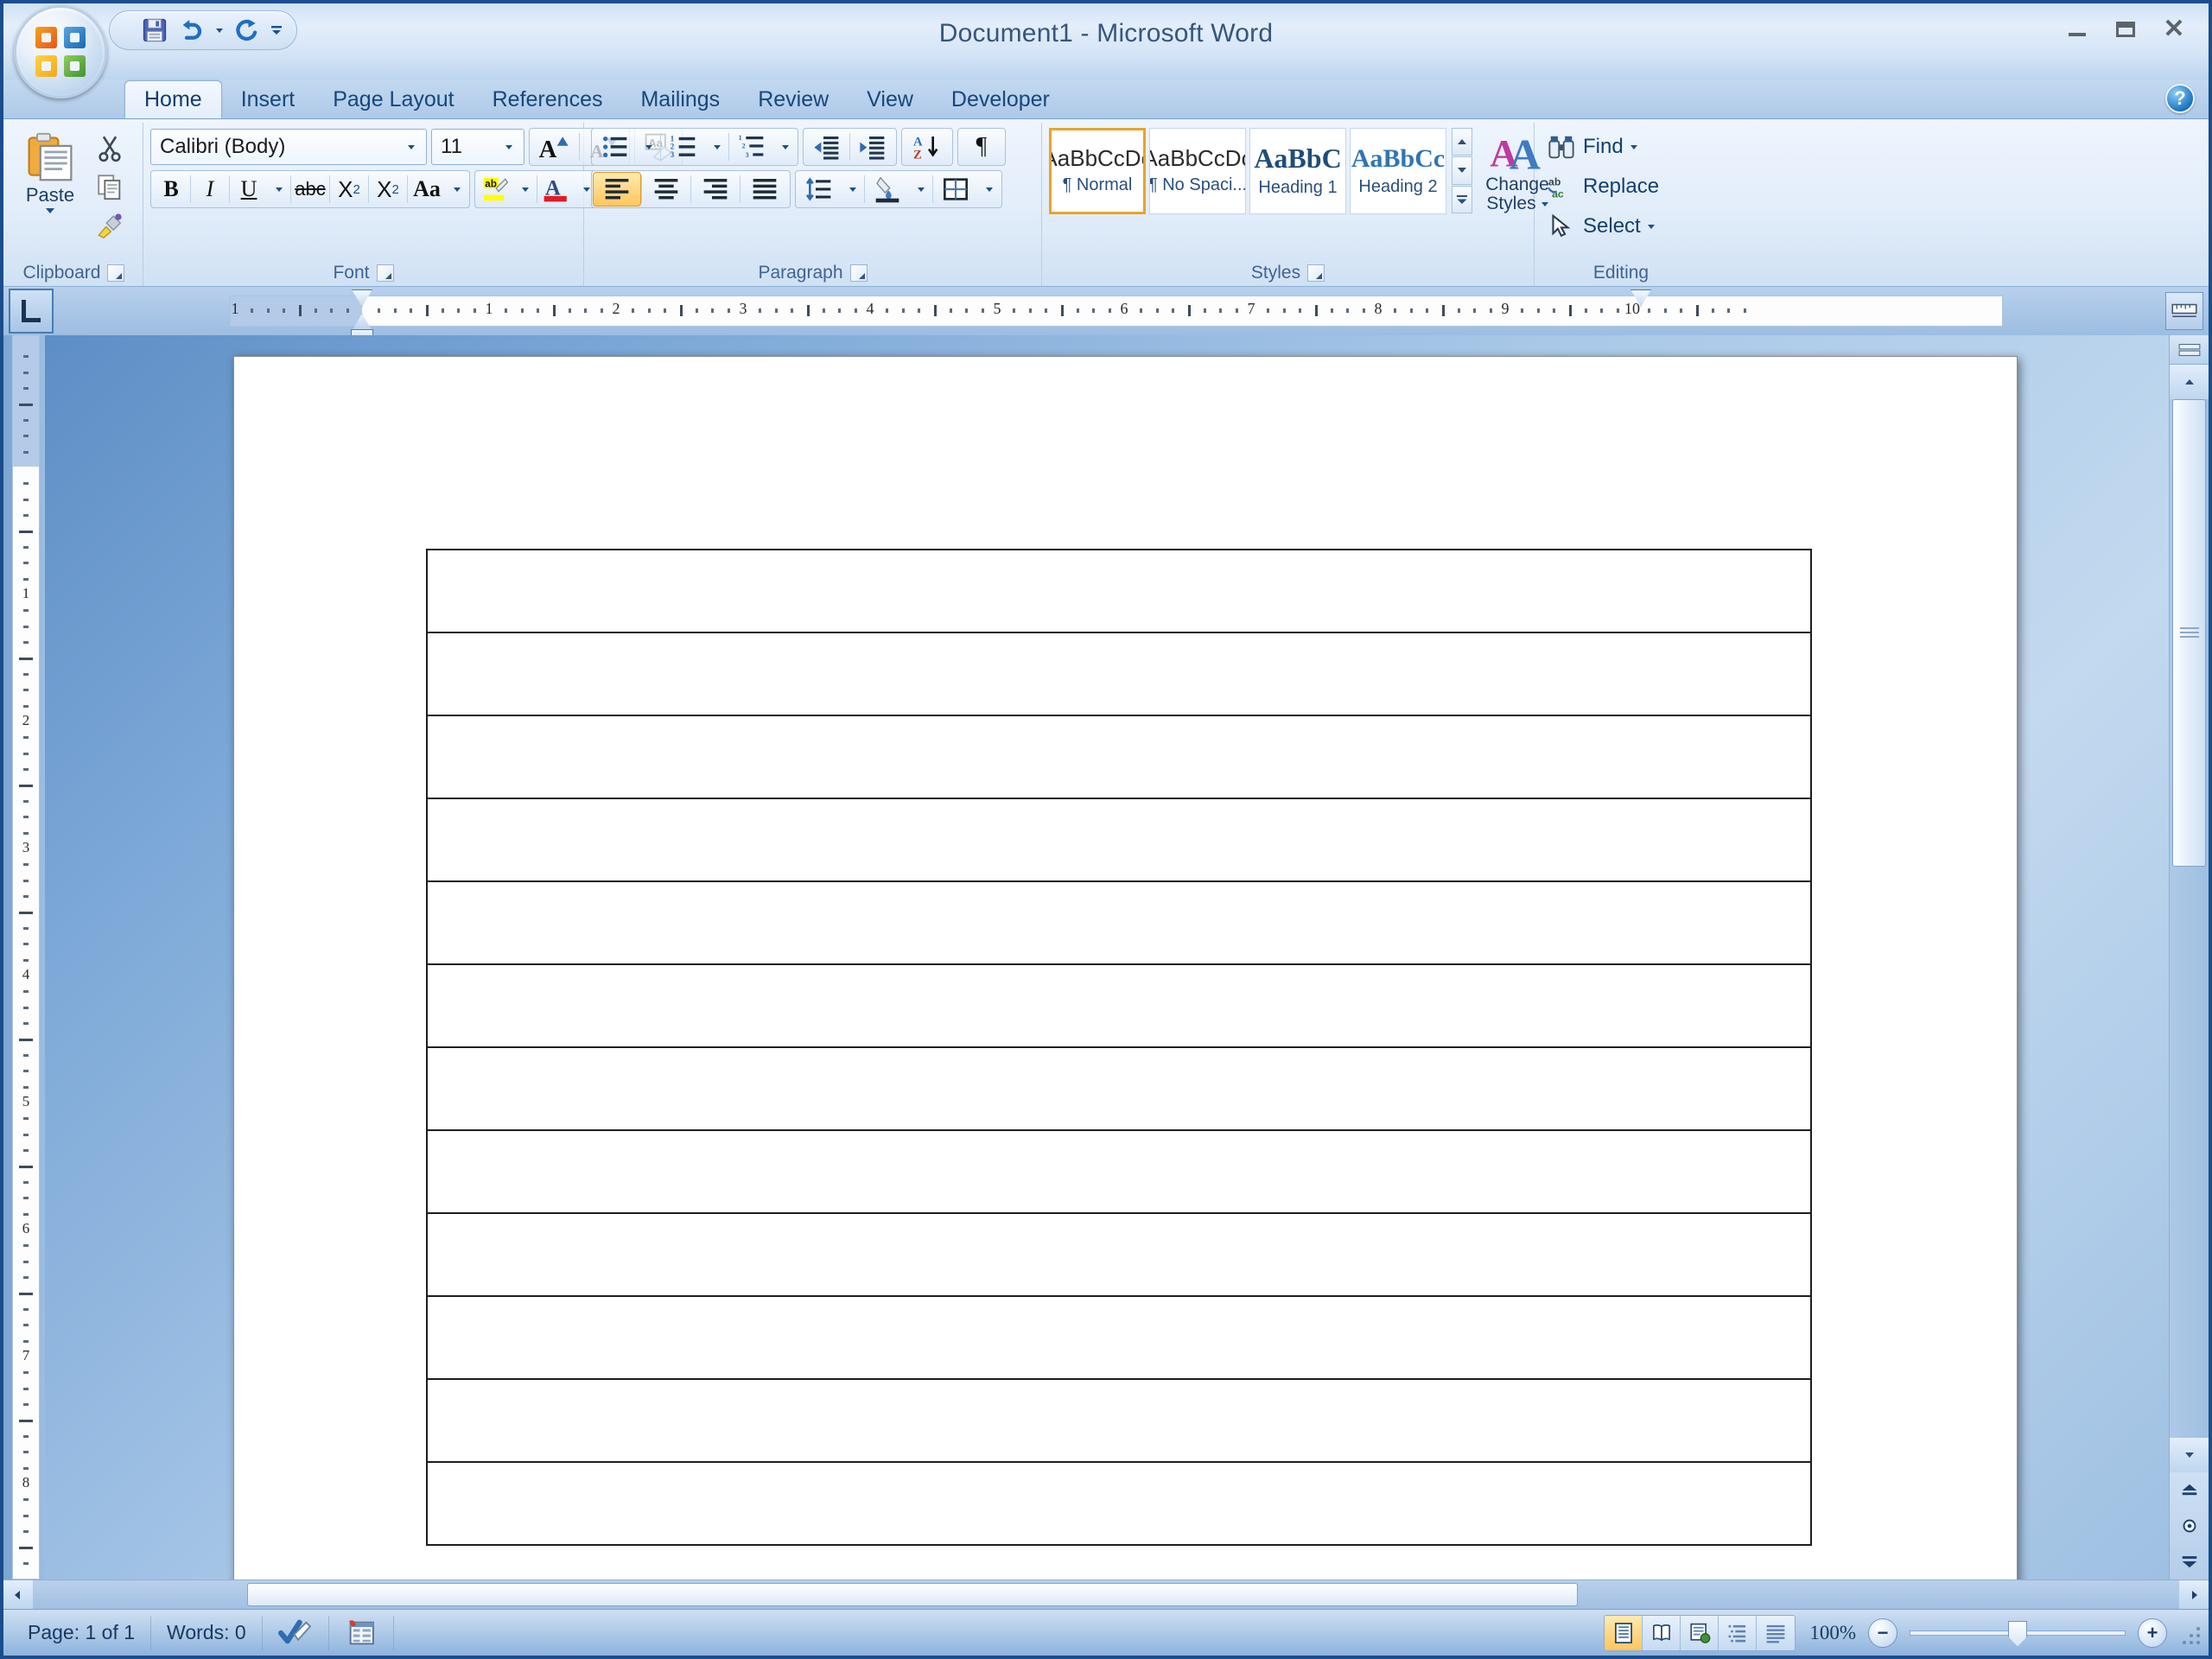 This screenshot has height=1659, width=2212. I want to click on undo-dropdown, so click(219, 31).